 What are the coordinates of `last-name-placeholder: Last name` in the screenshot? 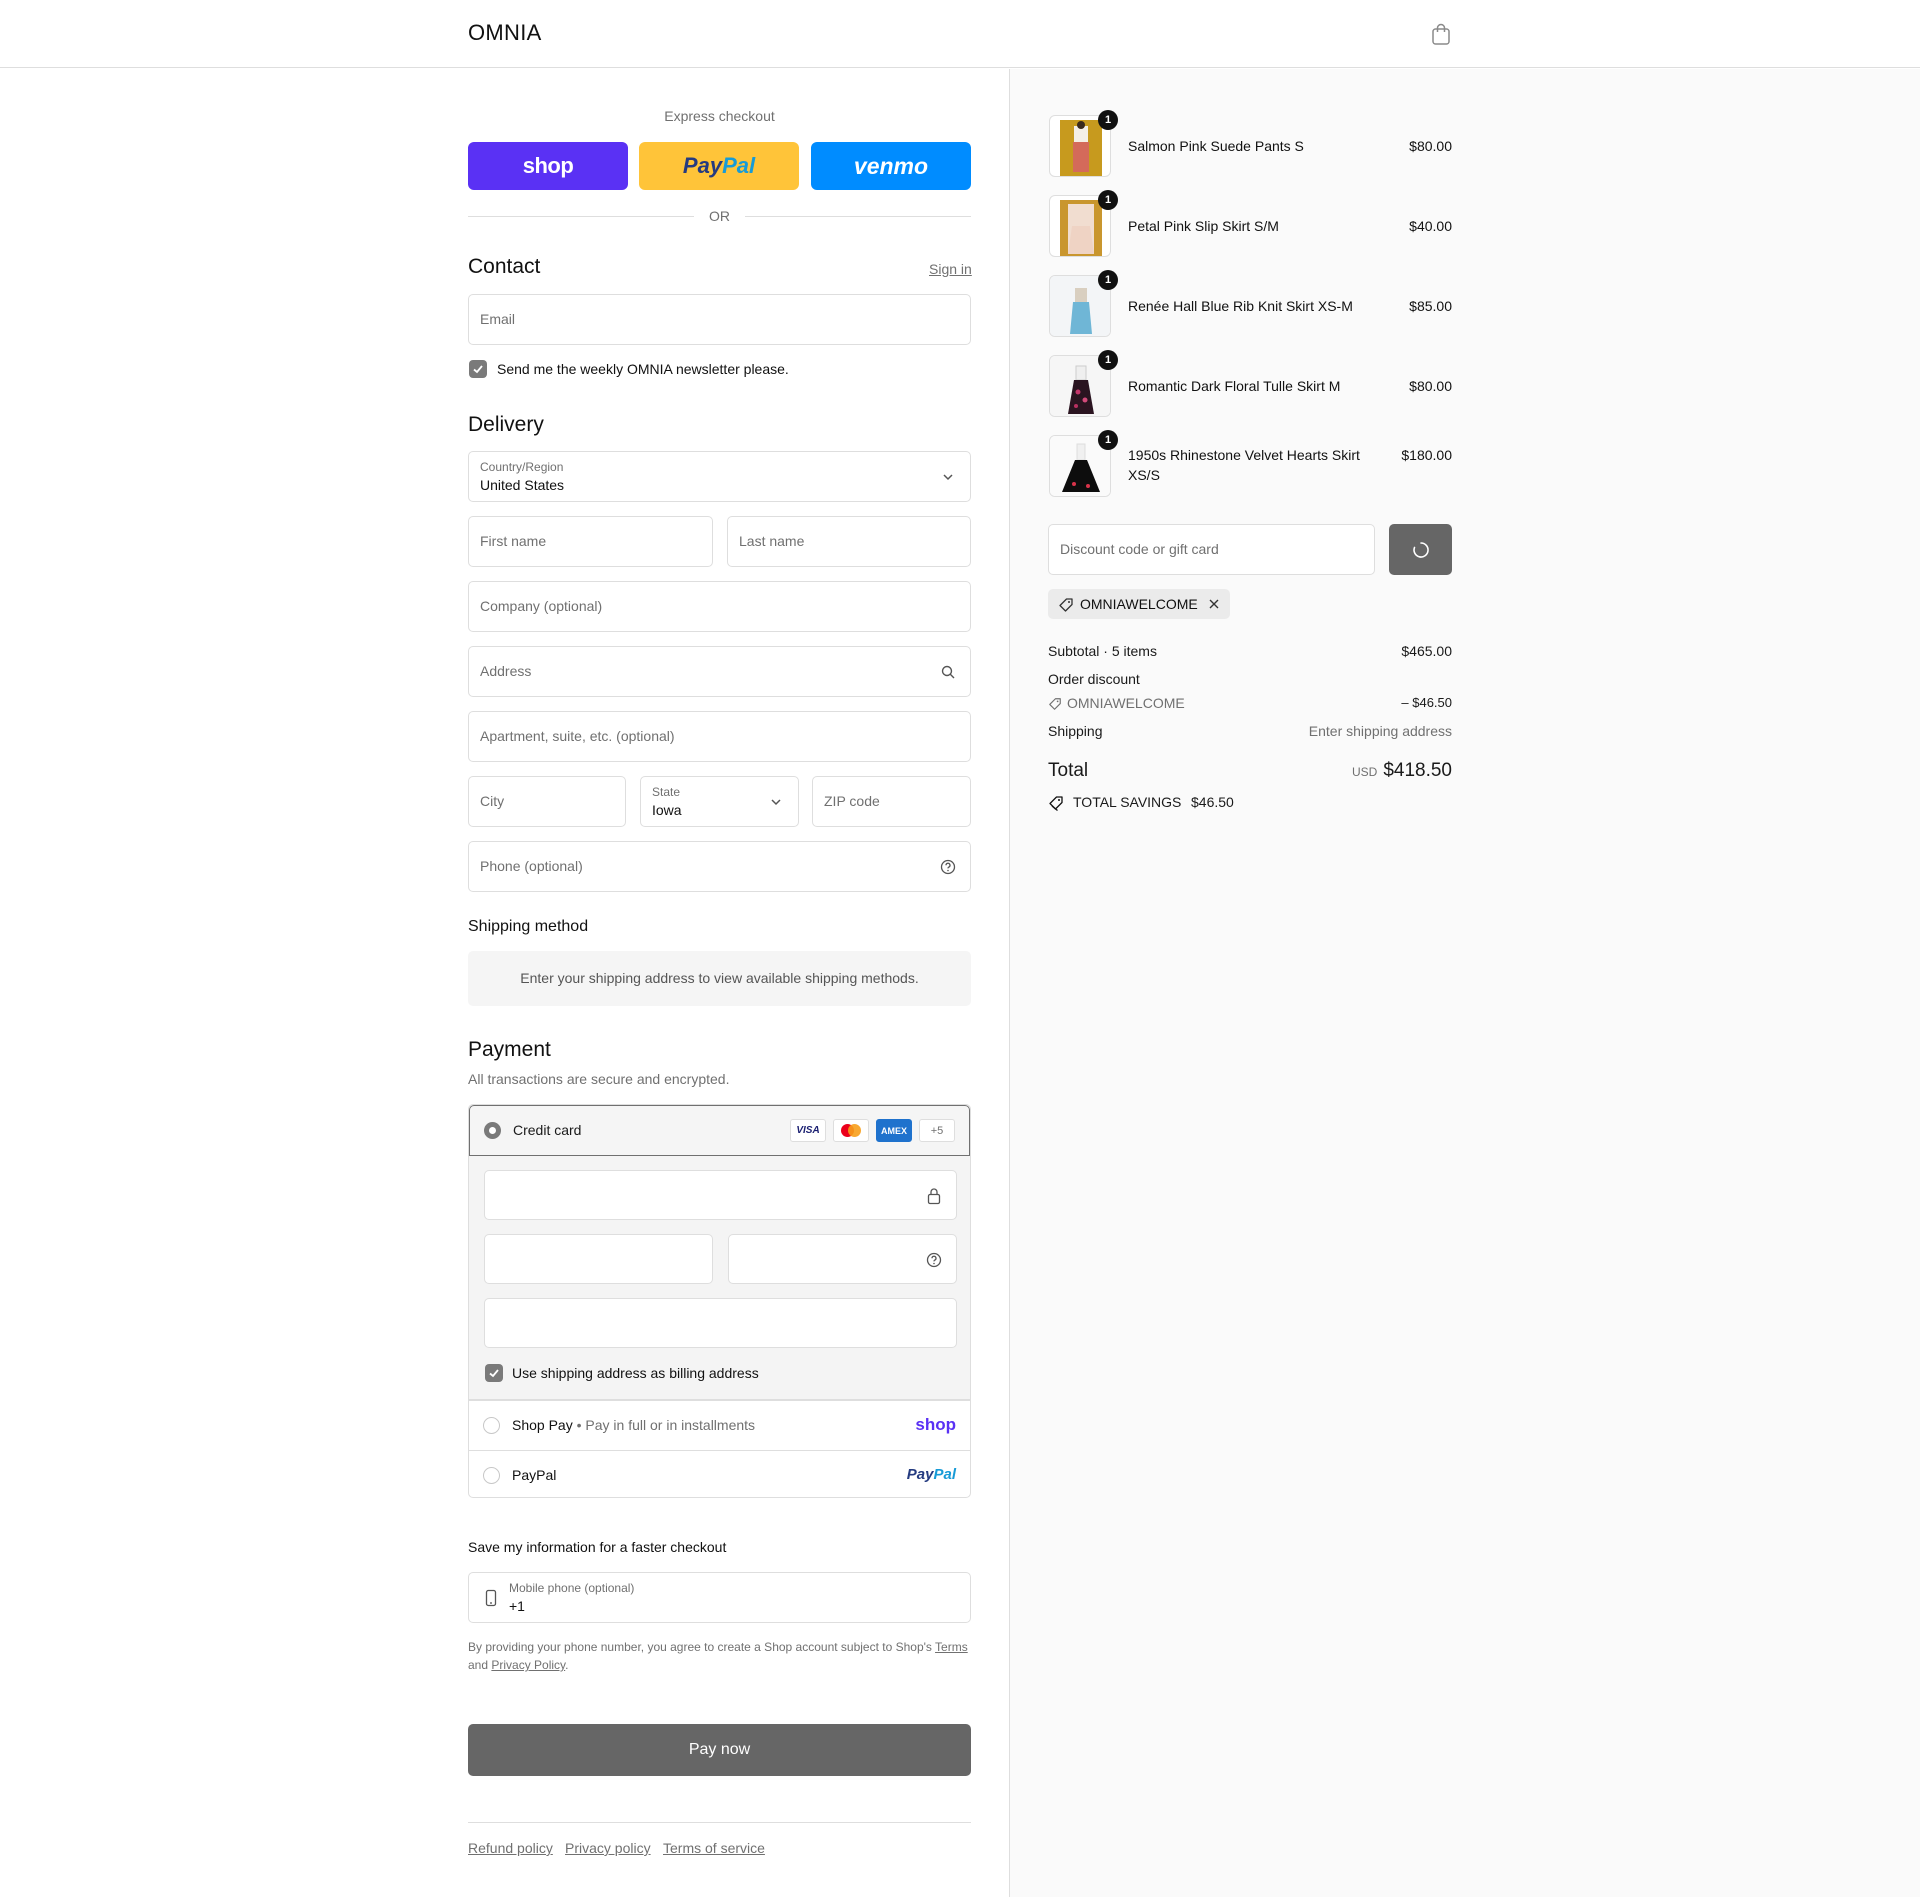 It's located at (772, 541).